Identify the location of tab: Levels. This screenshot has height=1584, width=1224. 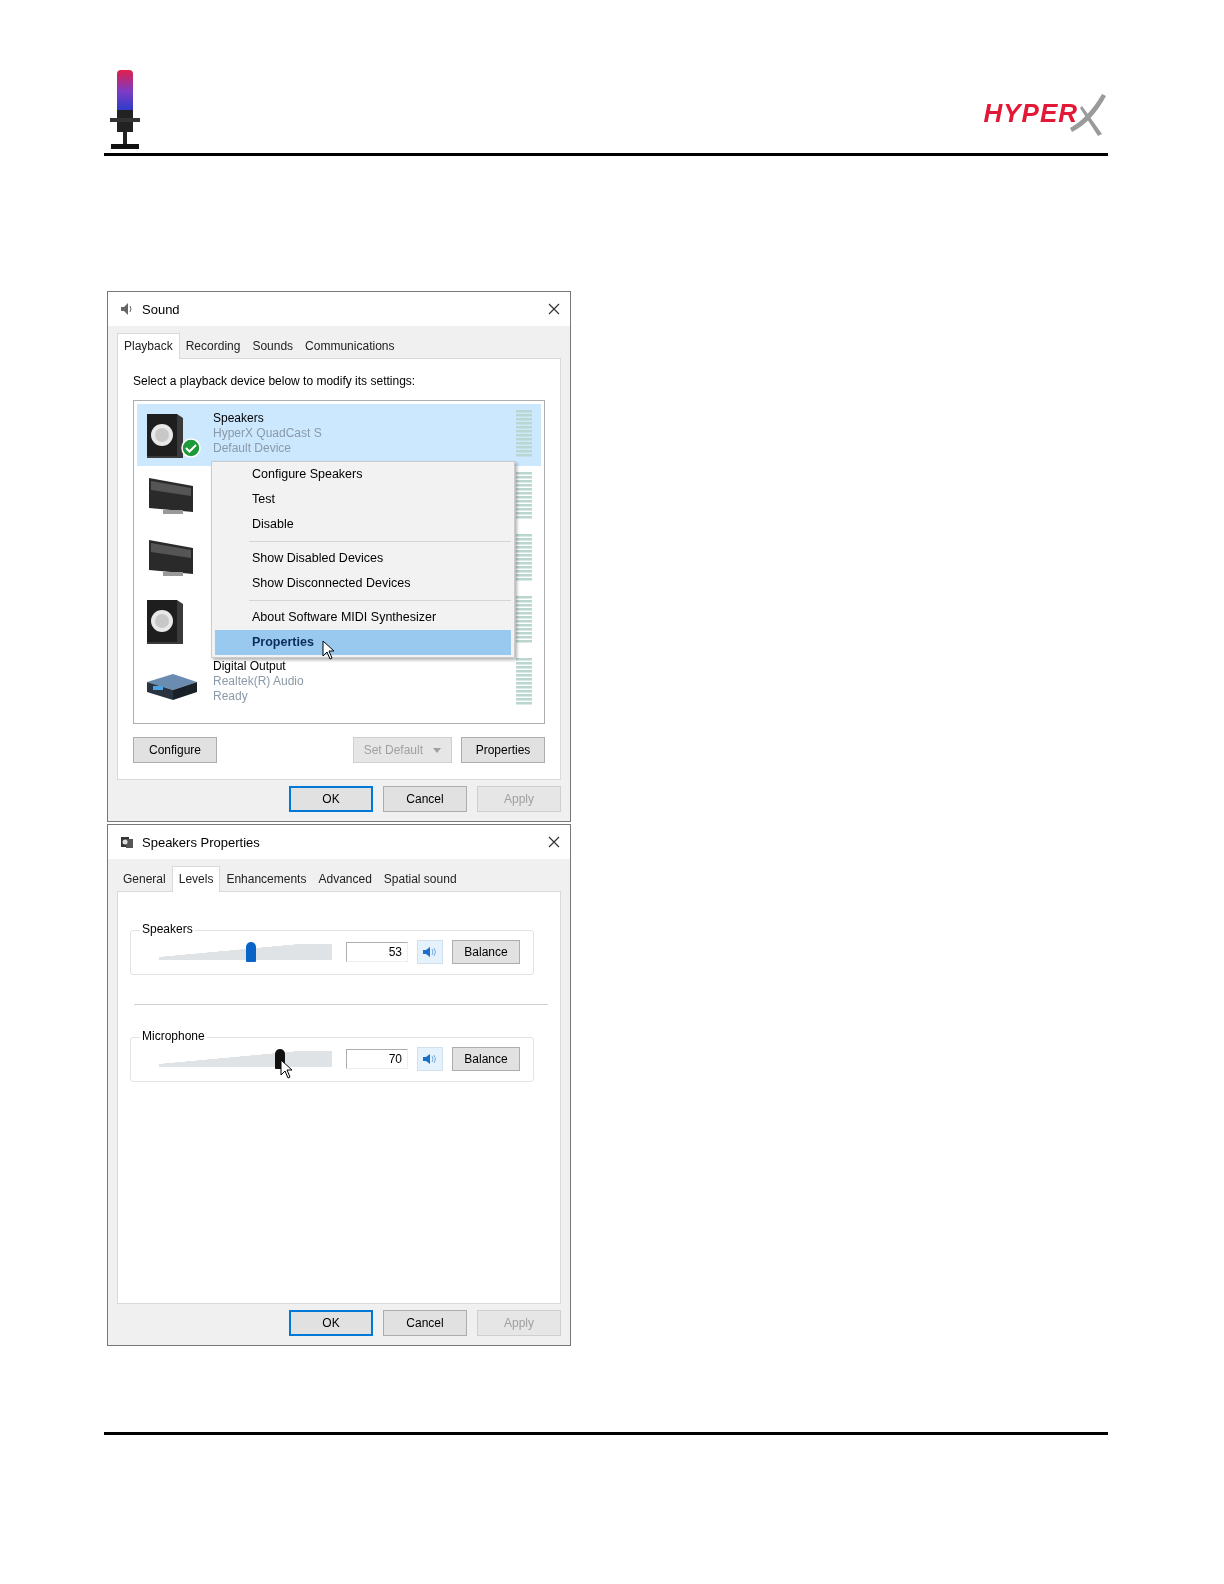
(196, 879).